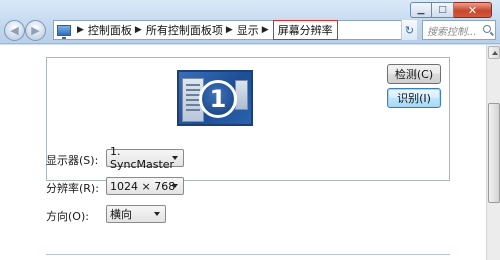 The height and width of the screenshot is (260, 500). I want to click on detect-button: 检测(C), so click(414, 74).